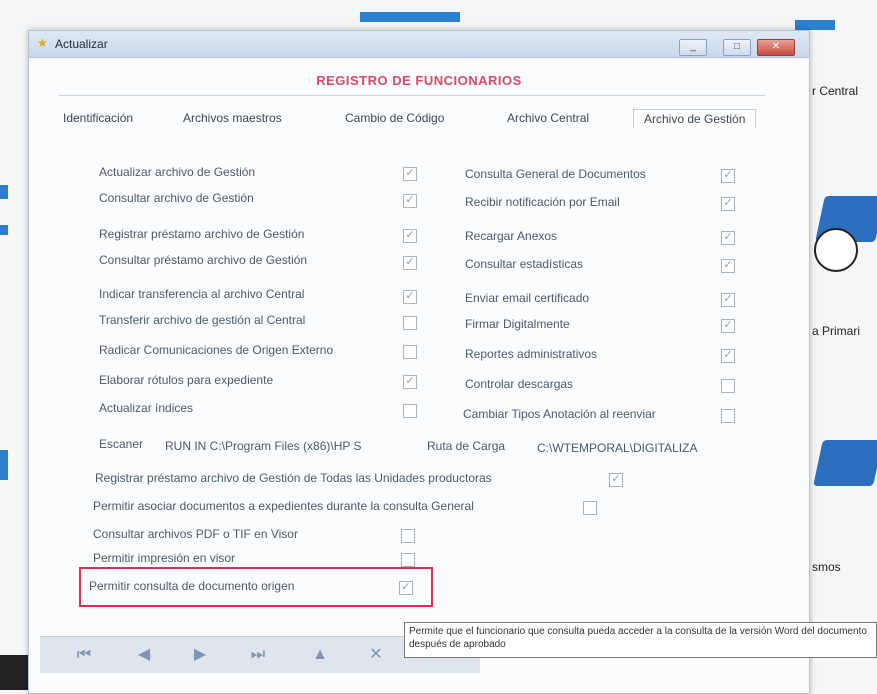 The height and width of the screenshot is (694, 877). I want to click on scanner-path-field: RUN IN C:\Program Files (x86)\HP S, so click(263, 446).